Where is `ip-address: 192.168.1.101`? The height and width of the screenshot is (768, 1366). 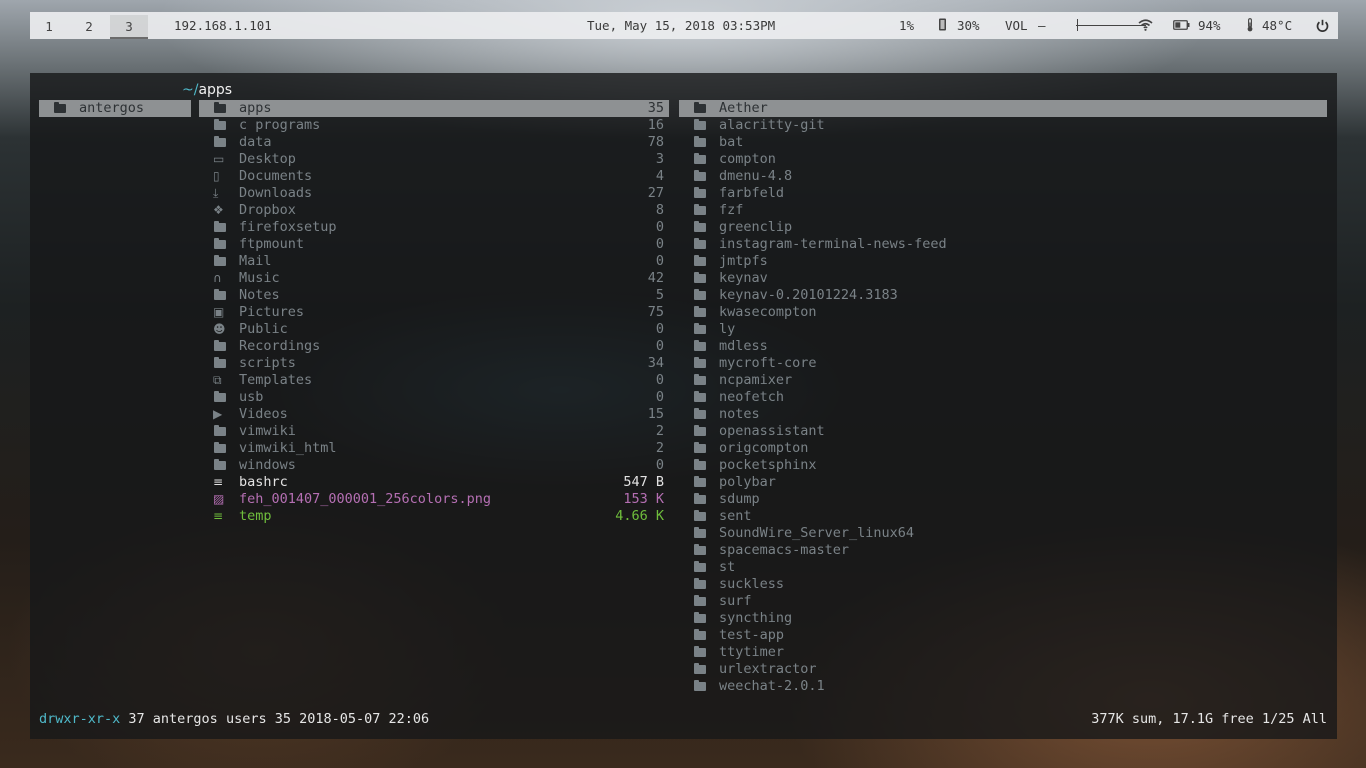
ip-address: 192.168.1.101 is located at coordinates (223, 25).